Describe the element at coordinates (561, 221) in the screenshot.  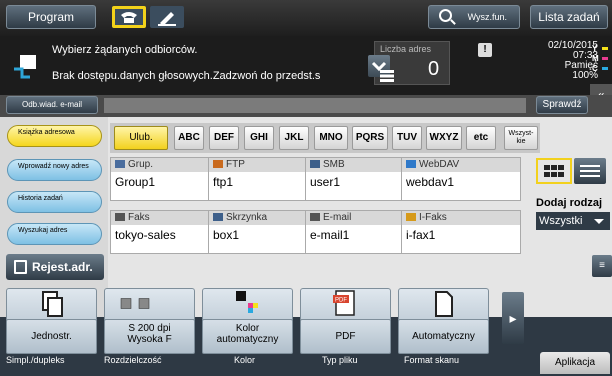
I see `type-select-value: Wszystki` at that location.